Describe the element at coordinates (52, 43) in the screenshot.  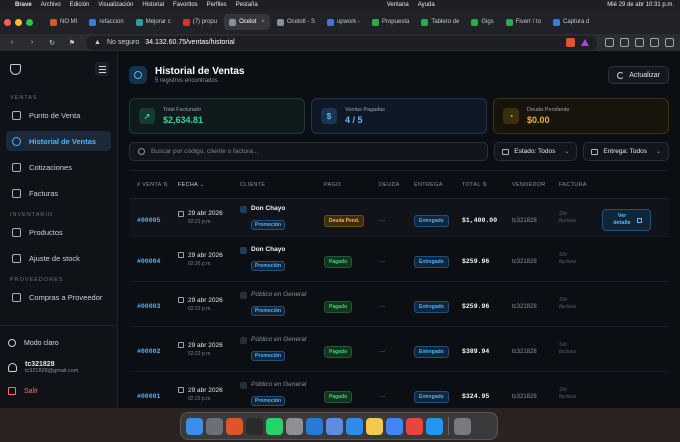
I see `reload-icon: ↻` at that location.